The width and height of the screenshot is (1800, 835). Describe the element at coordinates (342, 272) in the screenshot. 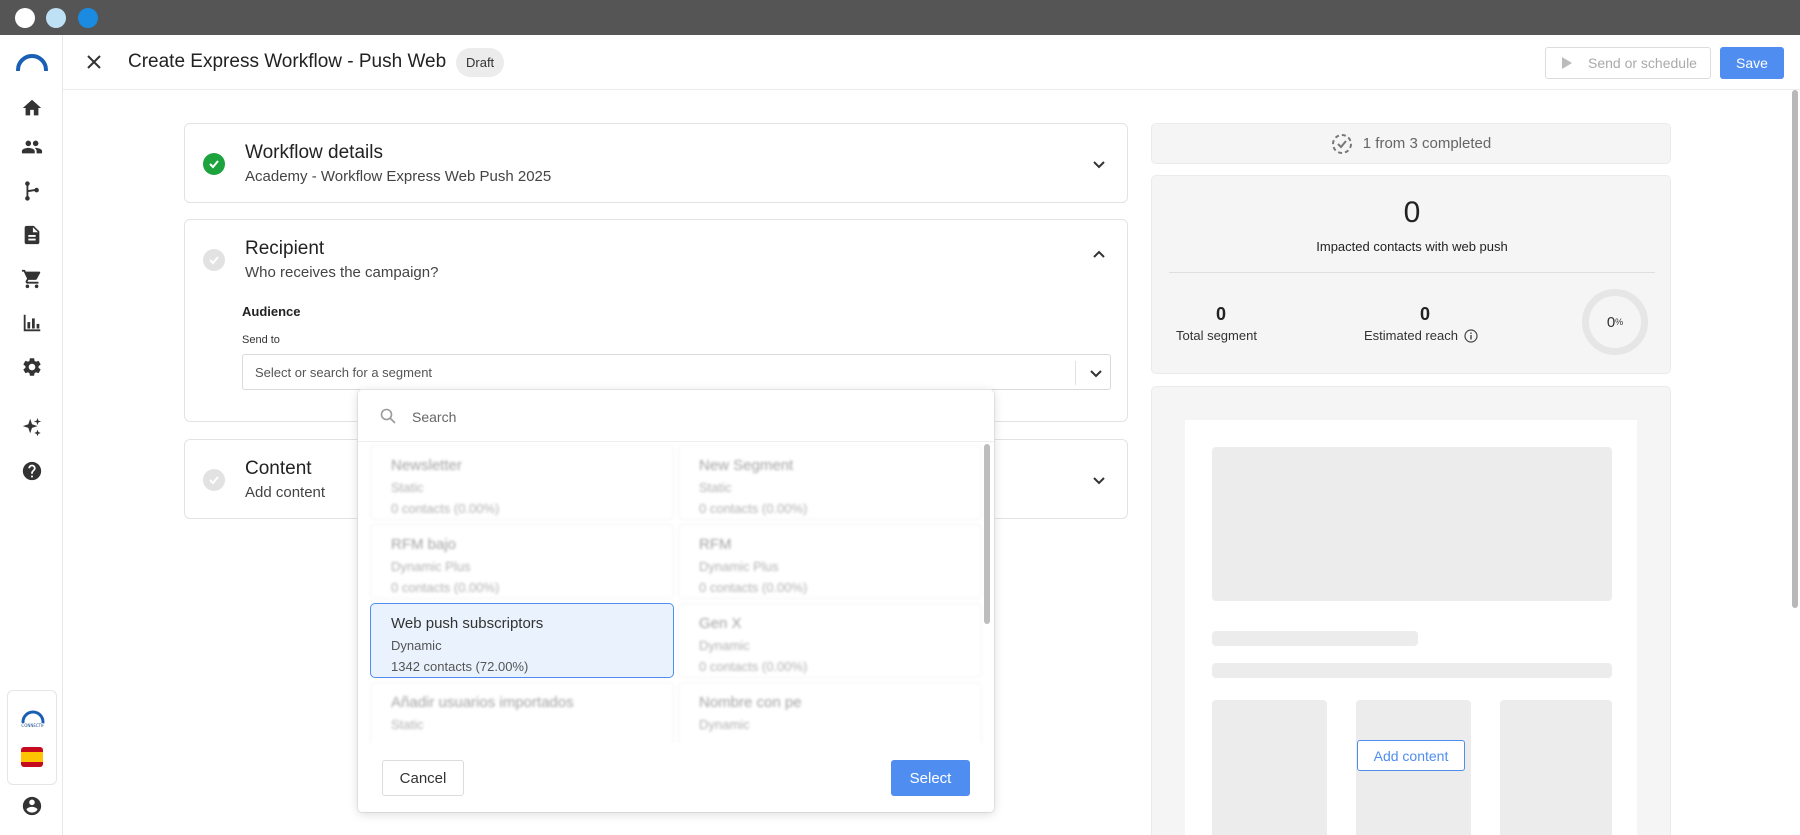

I see `section-subtitle: Who receives the campaign?` at that location.